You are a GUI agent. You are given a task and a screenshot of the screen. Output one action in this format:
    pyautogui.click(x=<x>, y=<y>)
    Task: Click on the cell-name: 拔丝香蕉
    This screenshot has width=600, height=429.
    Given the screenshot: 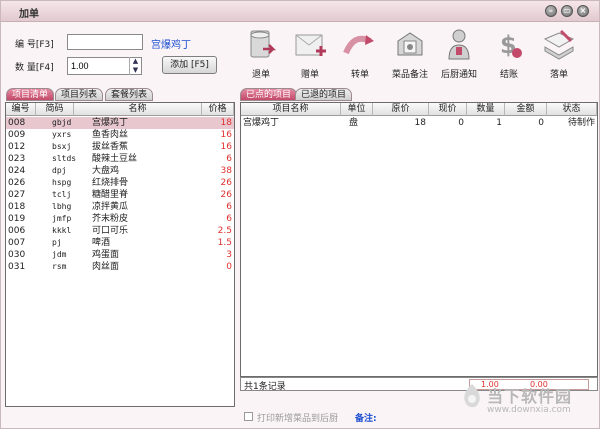 What is the action you would take?
    pyautogui.click(x=110, y=147)
    